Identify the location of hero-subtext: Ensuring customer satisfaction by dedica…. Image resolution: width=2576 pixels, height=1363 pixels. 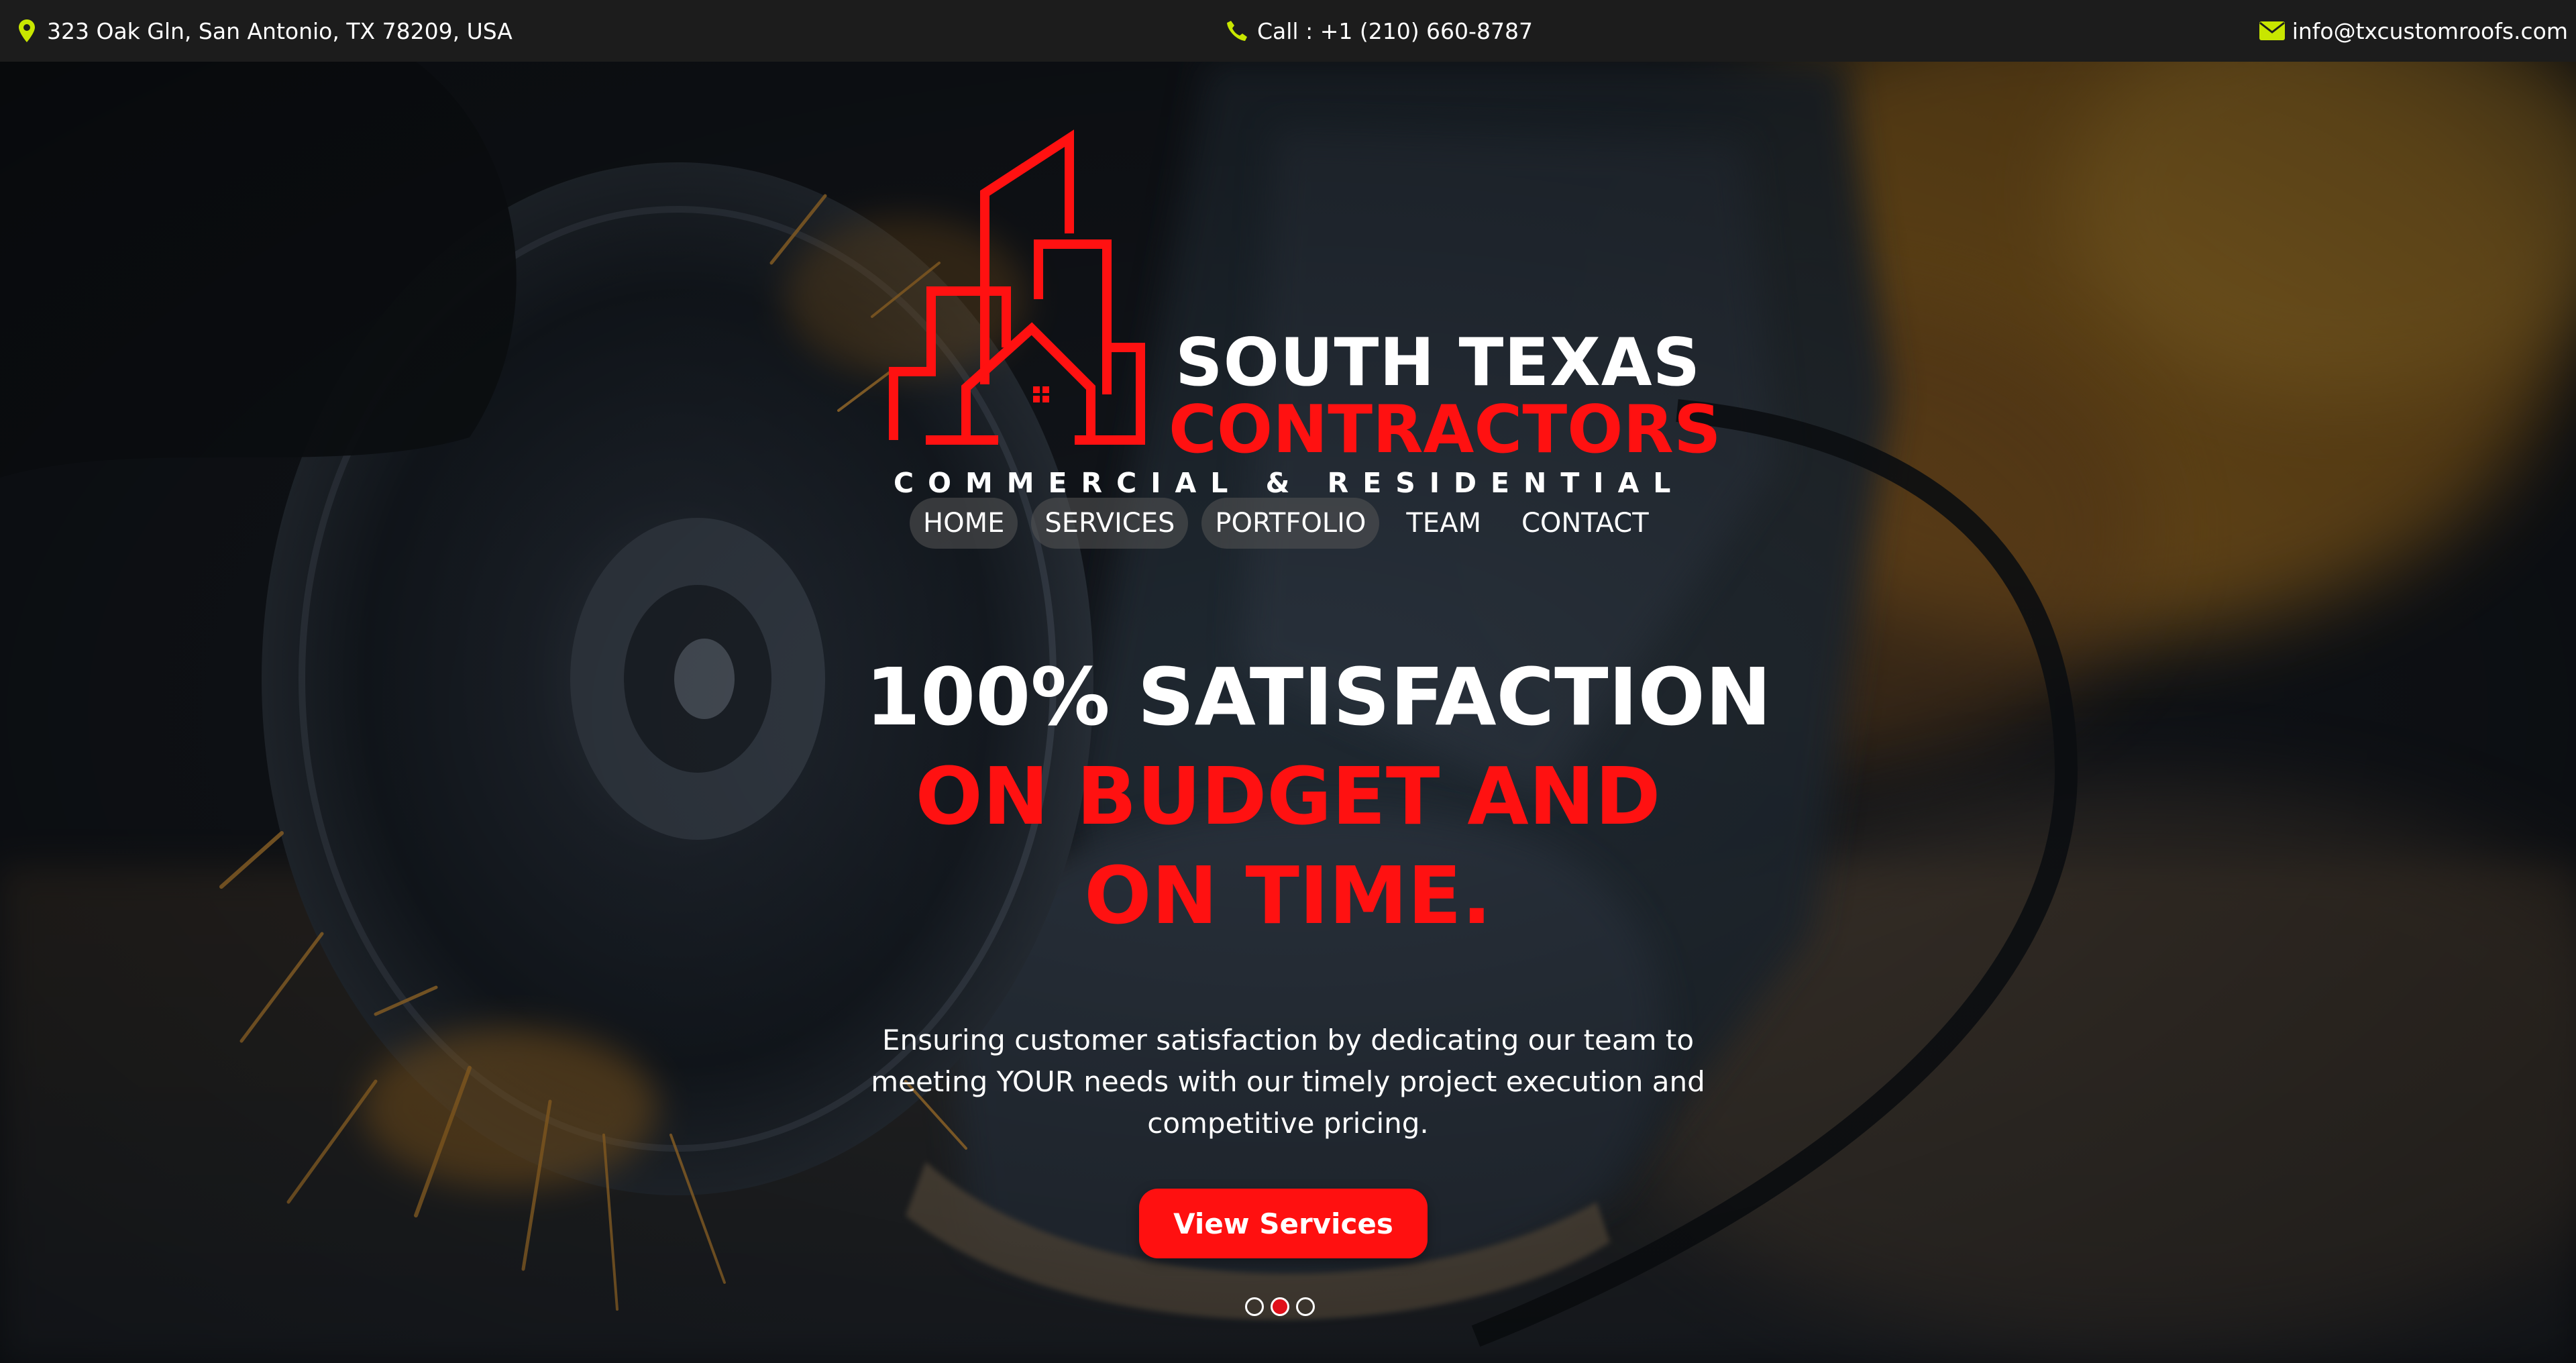
(1288, 1082).